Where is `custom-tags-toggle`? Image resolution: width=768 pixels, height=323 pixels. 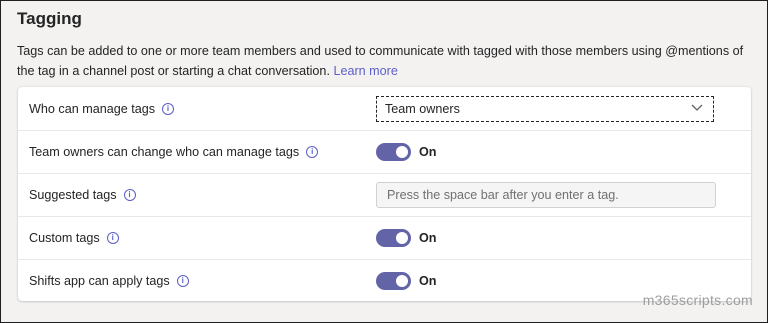
custom-tags-toggle is located at coordinates (393, 237).